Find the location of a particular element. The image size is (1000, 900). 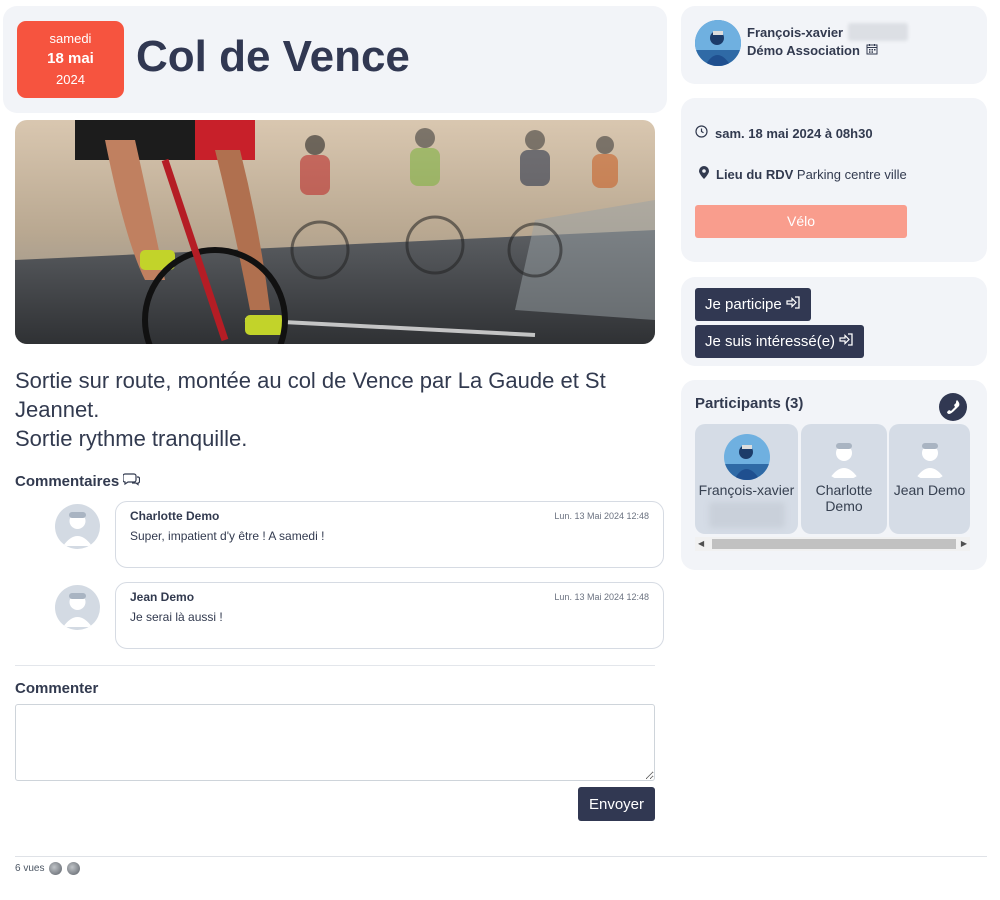

phone-button is located at coordinates (953, 407).